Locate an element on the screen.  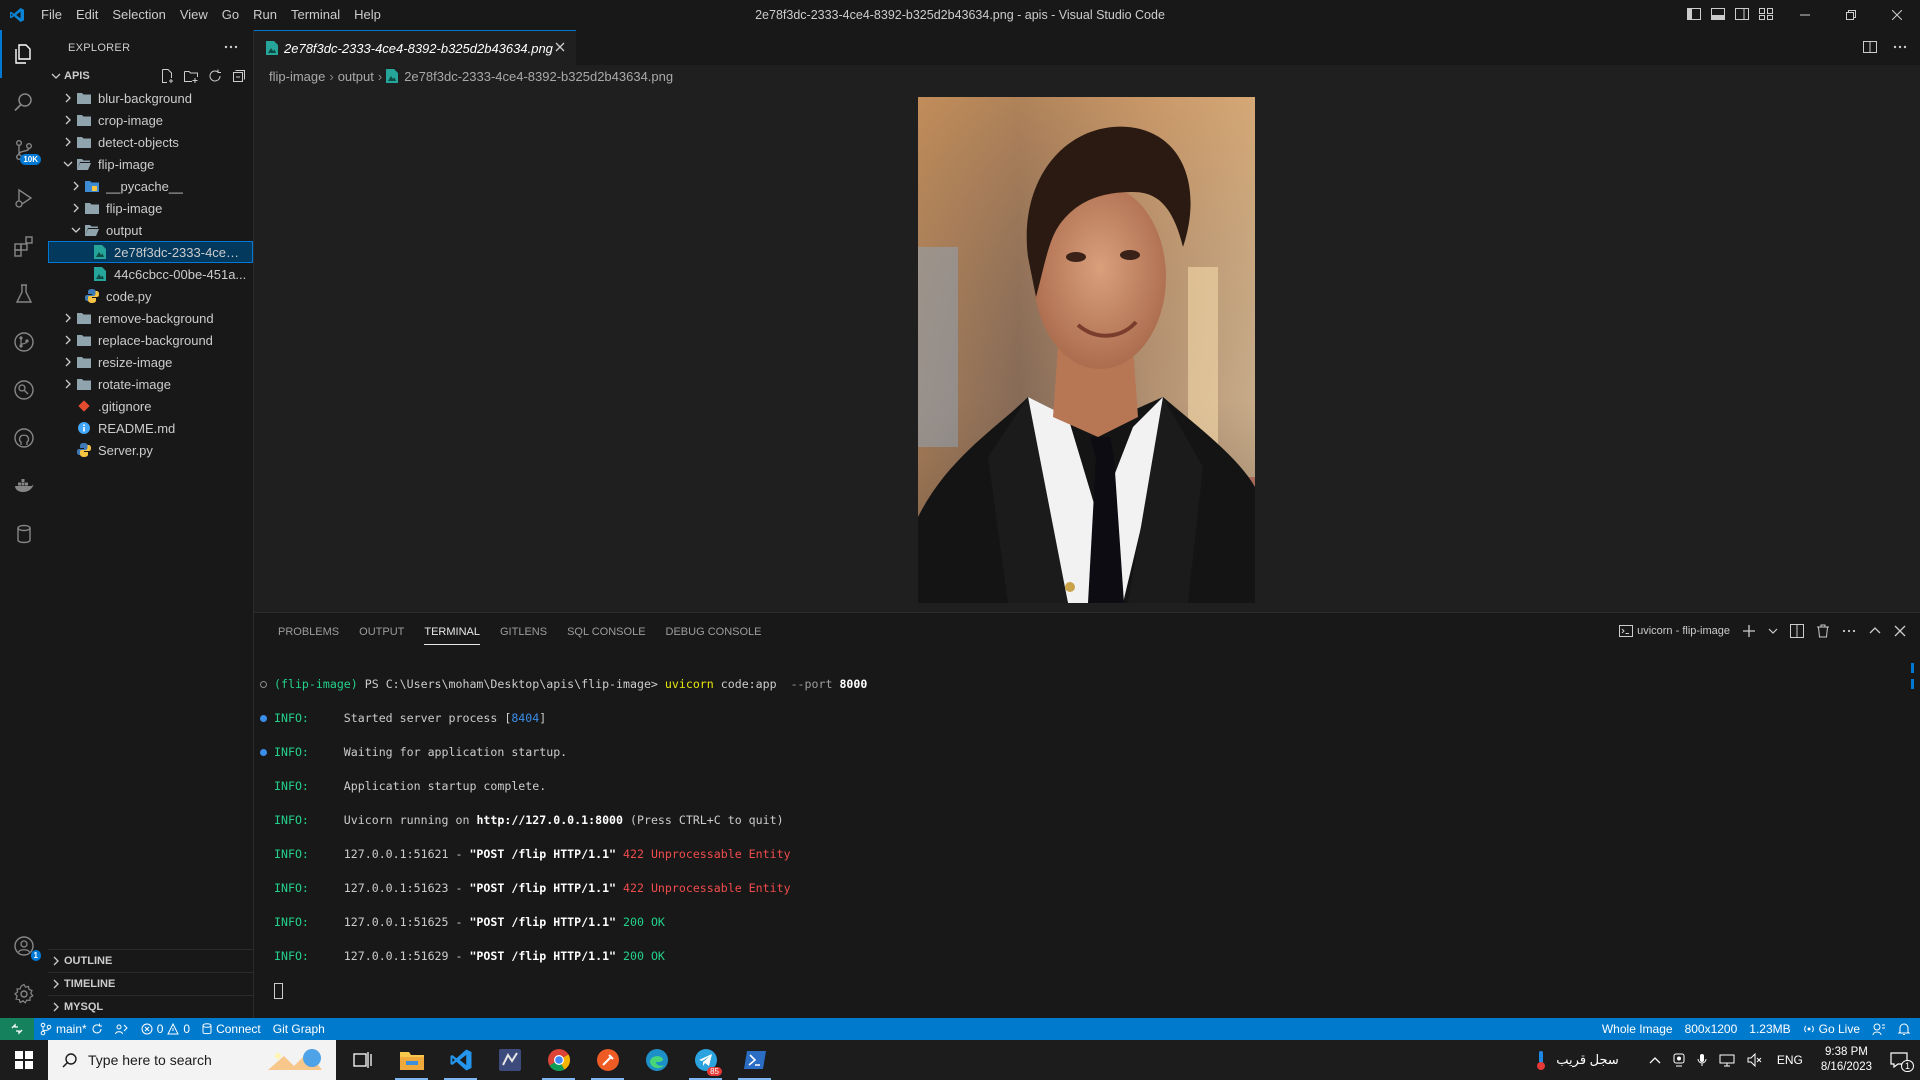
live-share-icon is located at coordinates (122, 1029).